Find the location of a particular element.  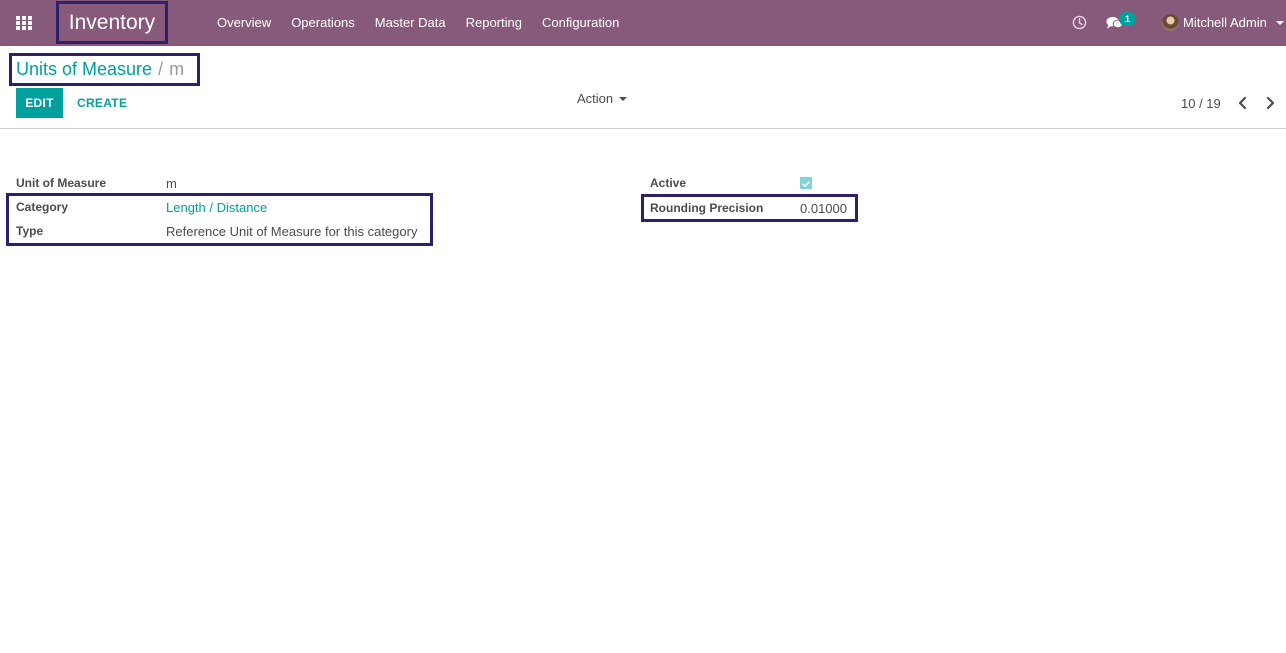

chevron-right-icon is located at coordinates (1270, 103).